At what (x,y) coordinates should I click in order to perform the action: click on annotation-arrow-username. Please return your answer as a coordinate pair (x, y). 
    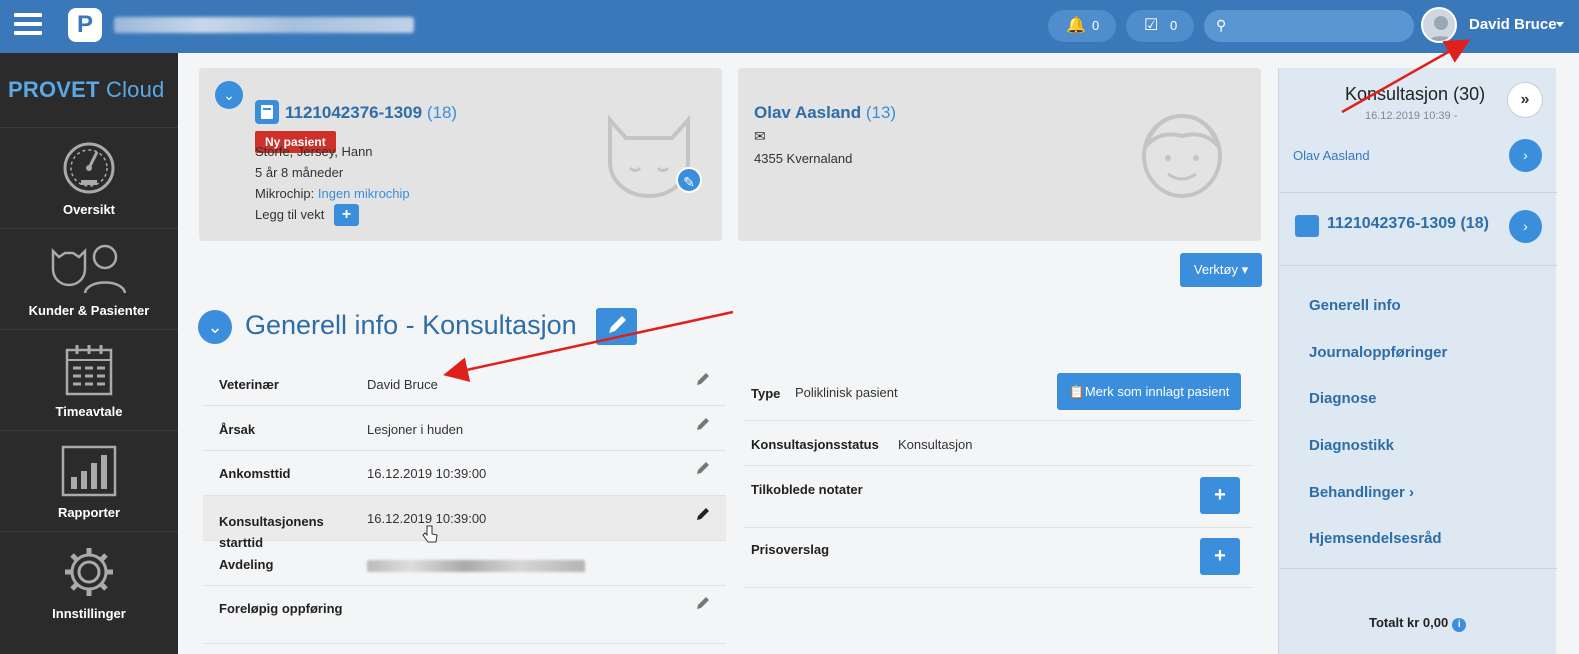
    Looking at the image, I should click on (1406, 76).